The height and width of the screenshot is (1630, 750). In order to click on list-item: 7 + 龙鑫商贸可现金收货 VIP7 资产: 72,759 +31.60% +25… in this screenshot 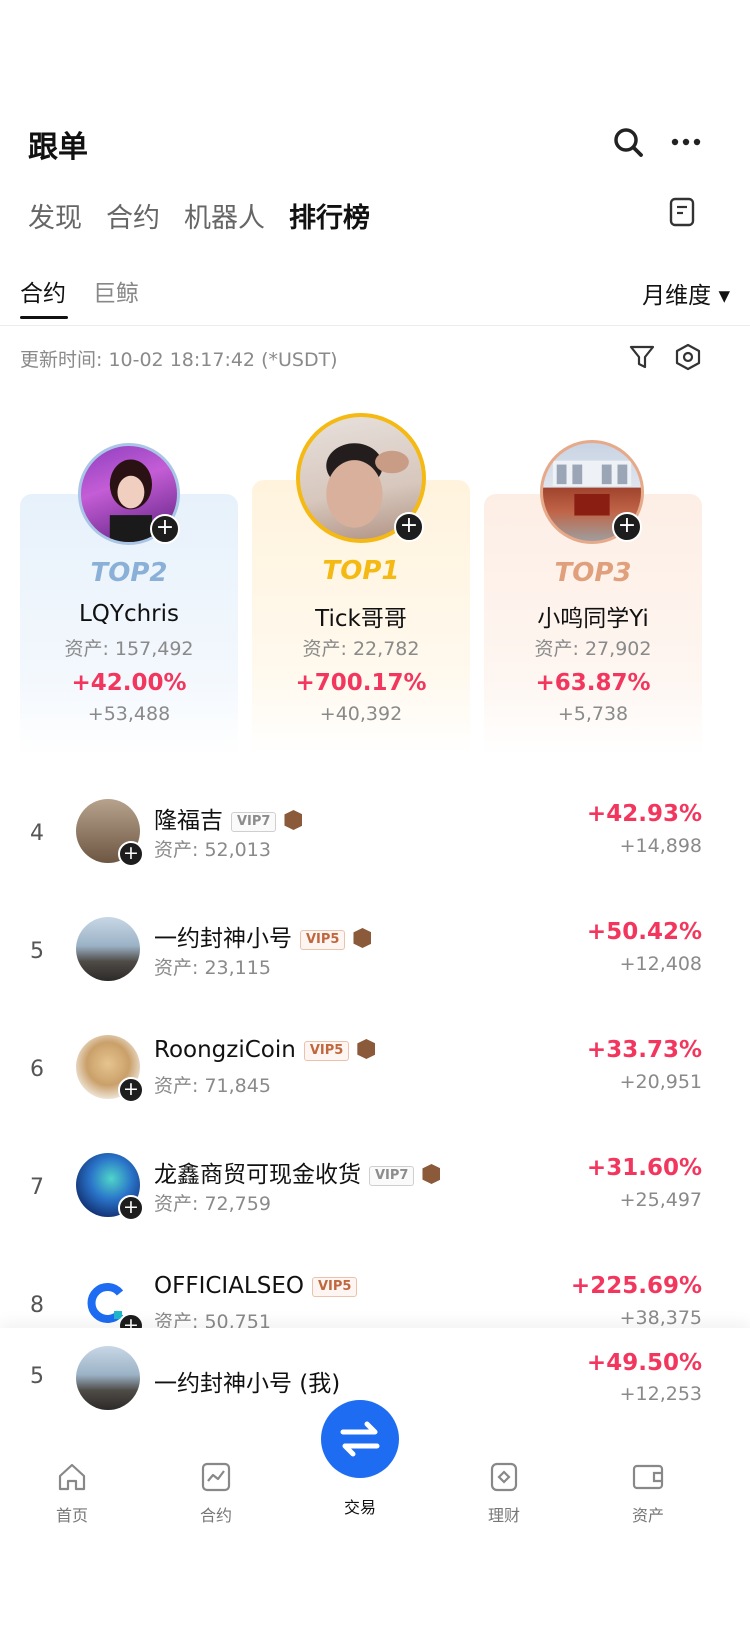, I will do `click(375, 1203)`.